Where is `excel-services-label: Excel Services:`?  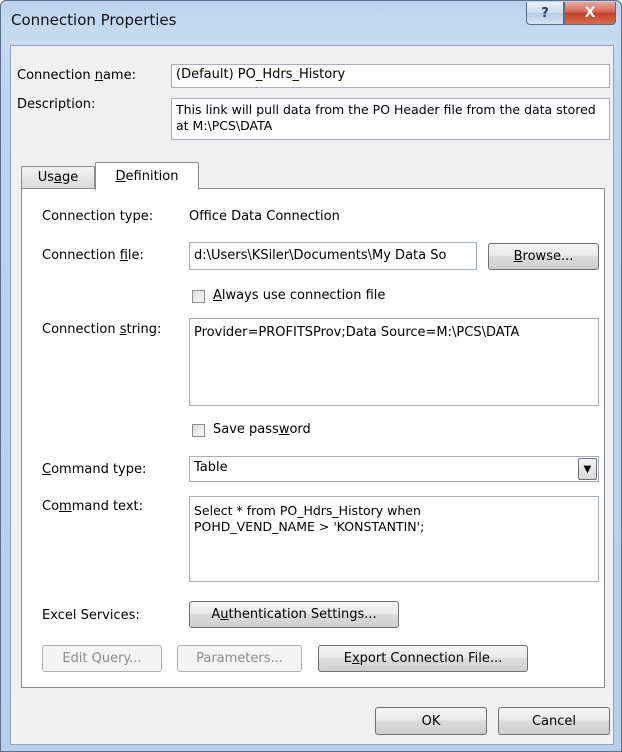
excel-services-label: Excel Services: is located at coordinates (91, 615).